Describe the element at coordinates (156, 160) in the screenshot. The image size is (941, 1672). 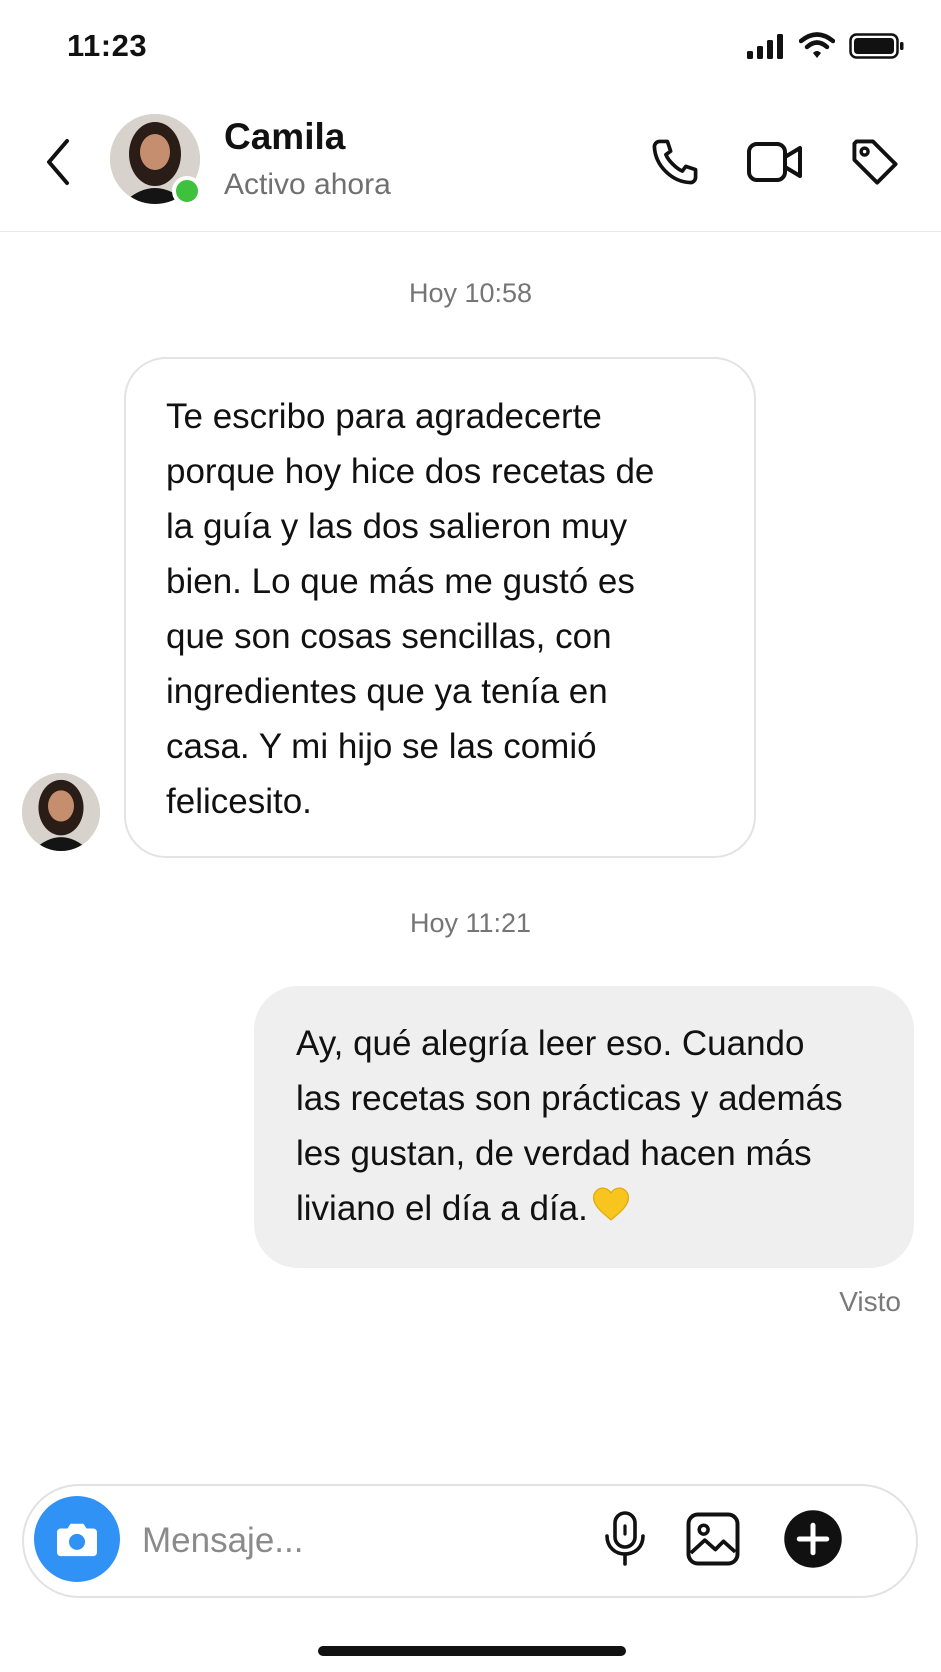
I see `contact-avatar-wrap` at that location.